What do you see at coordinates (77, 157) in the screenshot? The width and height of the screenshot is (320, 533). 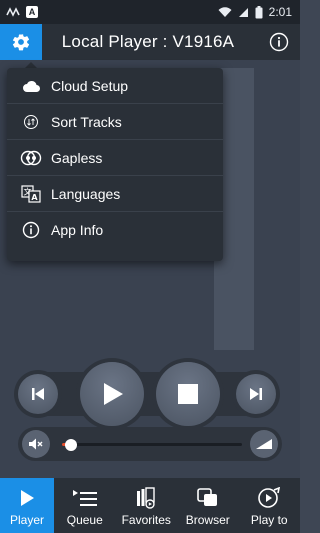 I see `menu-item-label: Gapless` at bounding box center [77, 157].